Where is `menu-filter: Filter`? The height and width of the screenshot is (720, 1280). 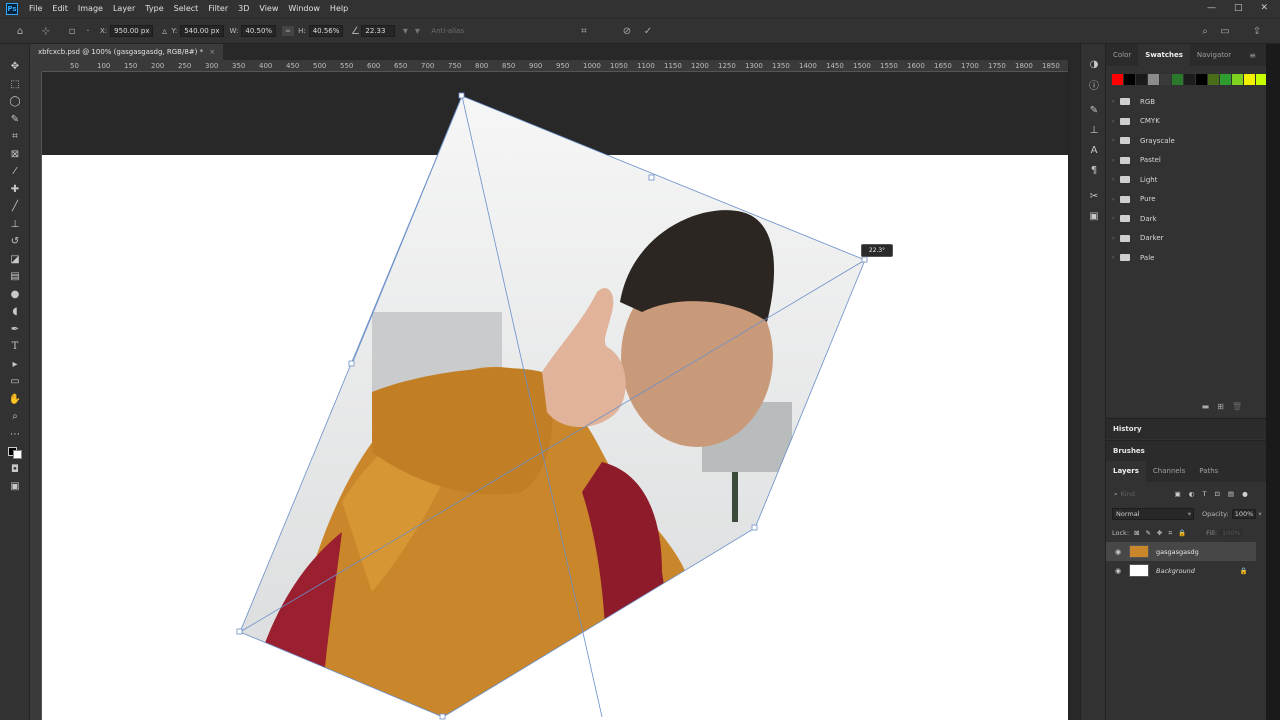
menu-filter: Filter is located at coordinates (218, 9).